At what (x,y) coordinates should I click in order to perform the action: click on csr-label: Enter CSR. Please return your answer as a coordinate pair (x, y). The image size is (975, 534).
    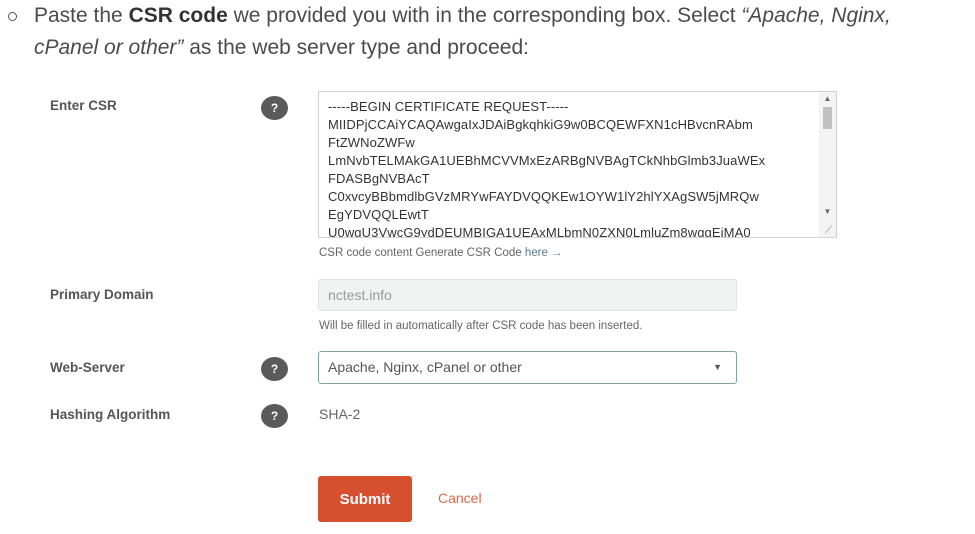
    Looking at the image, I should click on (83, 105).